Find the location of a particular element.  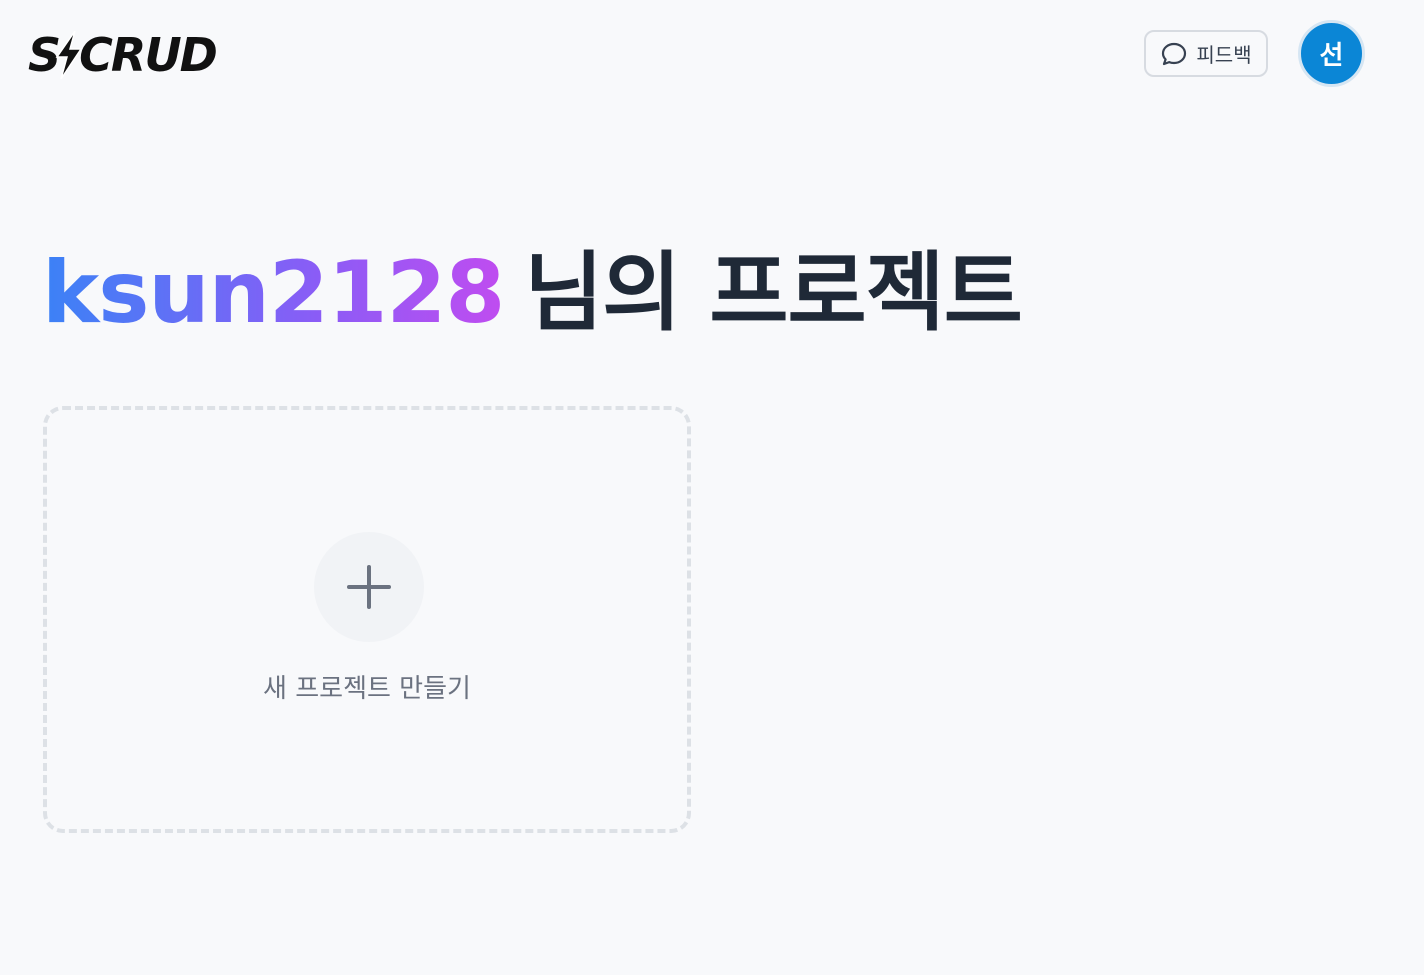

feedback-label: 피드백 is located at coordinates (1224, 55).